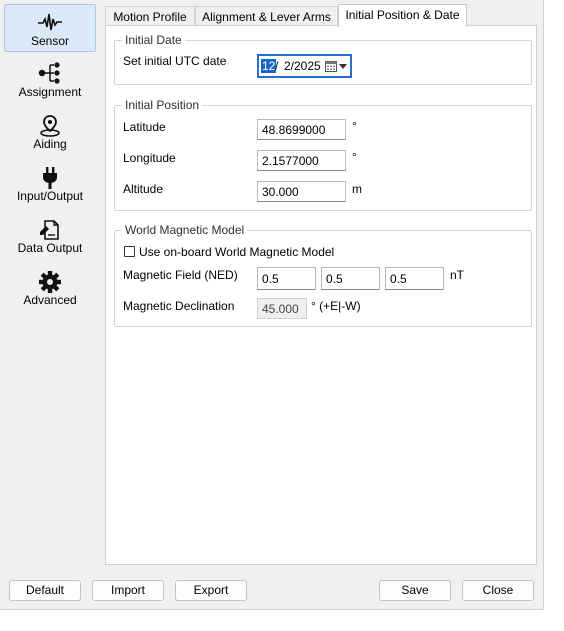 This screenshot has height=631, width=564. Describe the element at coordinates (301, 191) in the screenshot. I see `altitude-field` at that location.